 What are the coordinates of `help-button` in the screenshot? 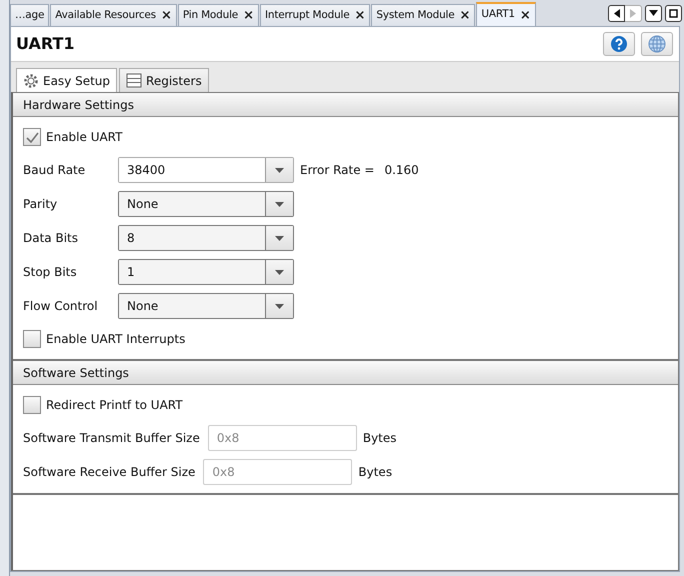 It's located at (619, 44).